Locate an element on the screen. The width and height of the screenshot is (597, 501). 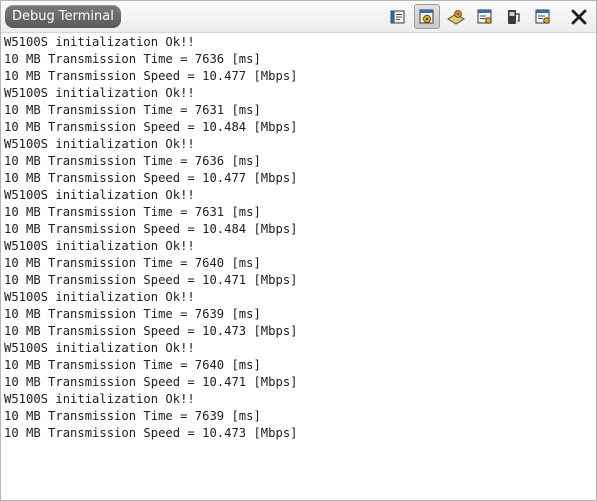
book-icon is located at coordinates (398, 17).